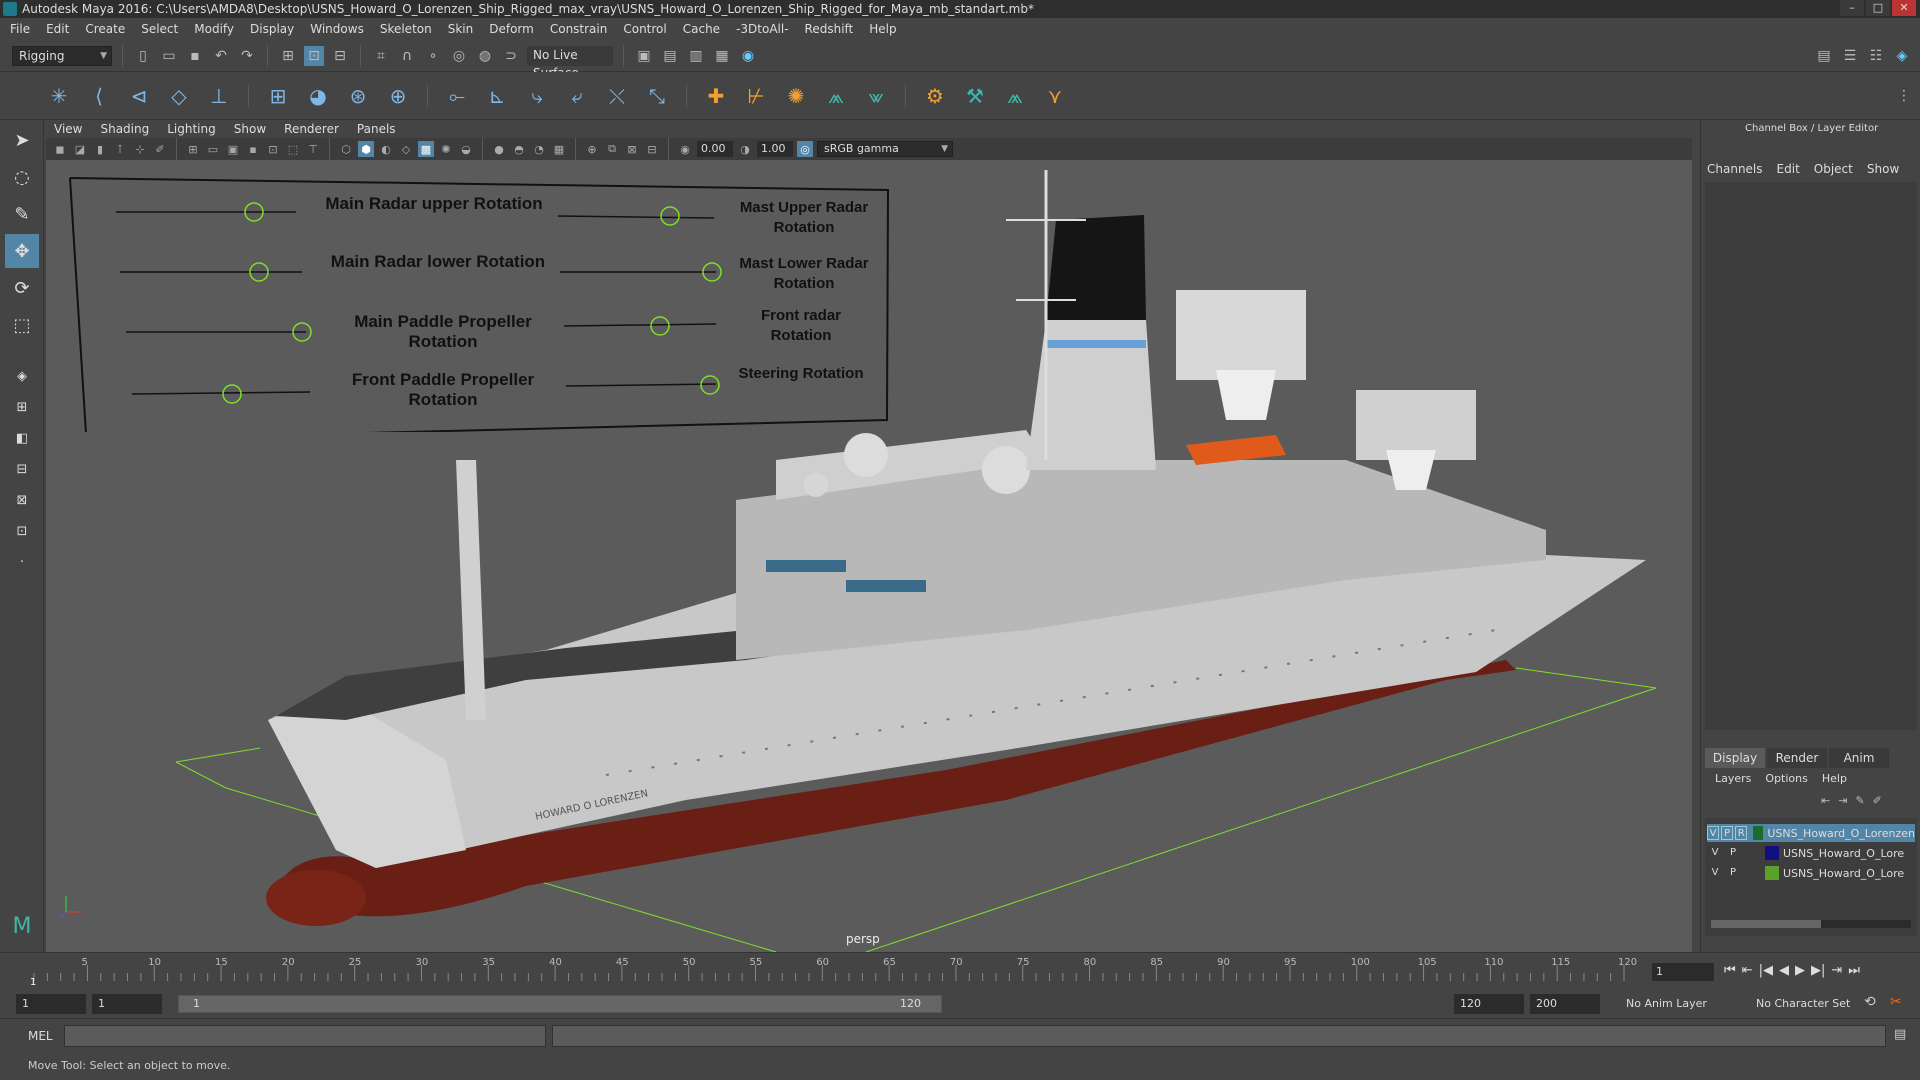 Image resolution: width=1920 pixels, height=1080 pixels. I want to click on play-backwards-icon: ◀, so click(1784, 970).